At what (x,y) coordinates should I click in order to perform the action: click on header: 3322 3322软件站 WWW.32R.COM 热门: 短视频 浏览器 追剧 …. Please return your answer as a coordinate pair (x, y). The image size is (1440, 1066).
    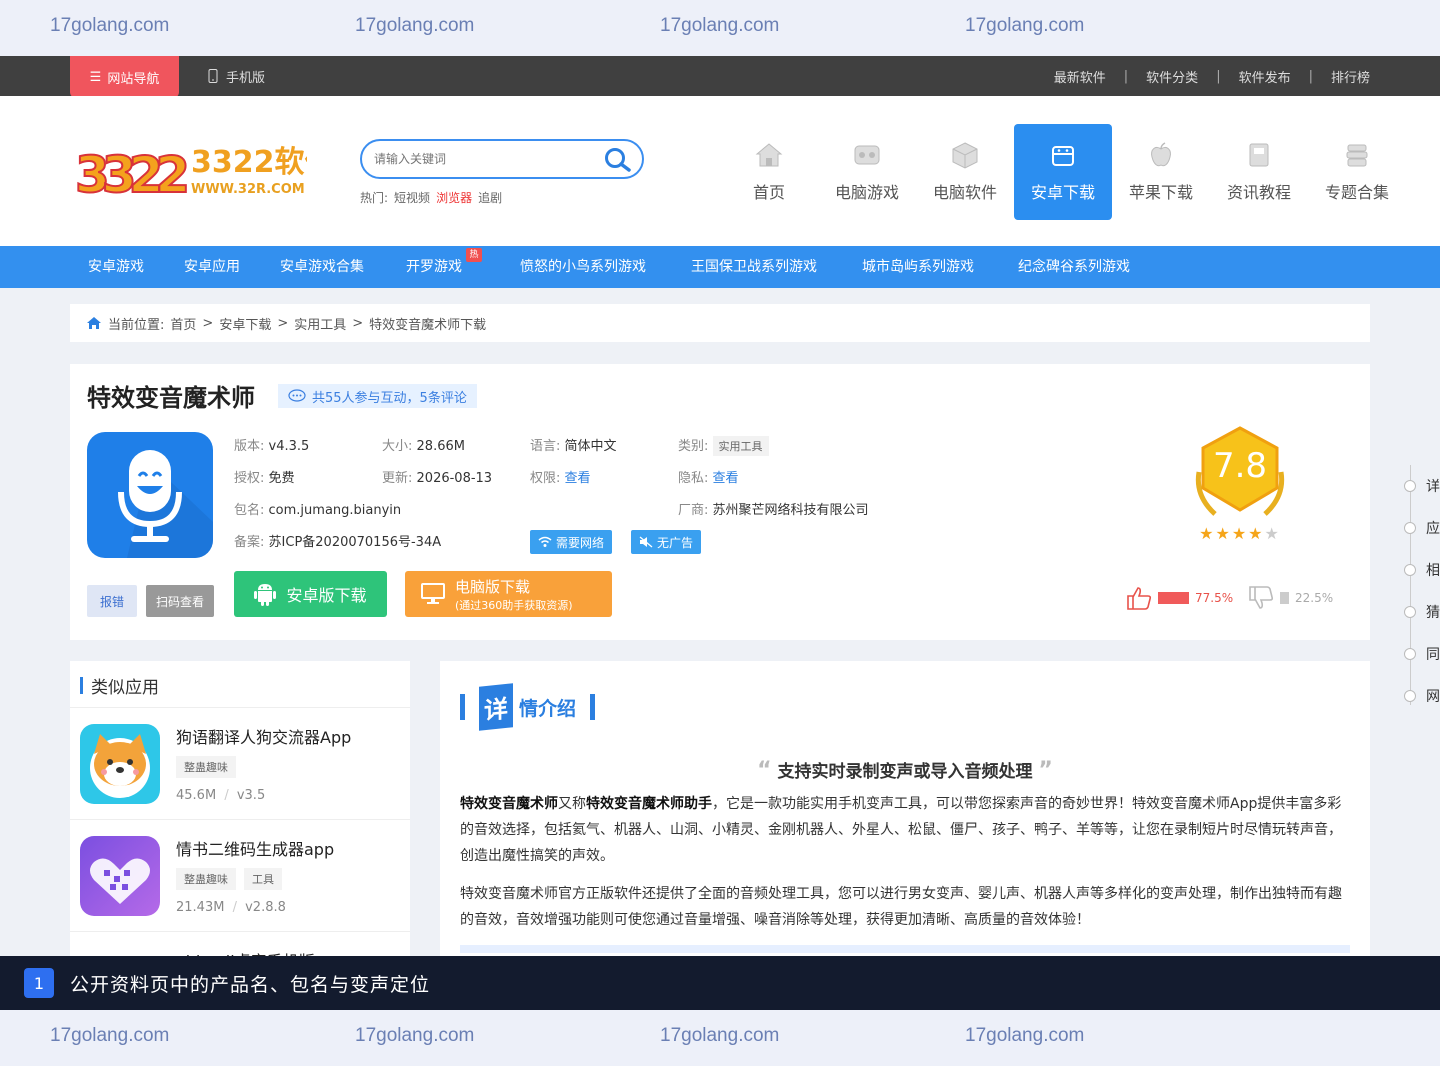
    Looking at the image, I should click on (720, 171).